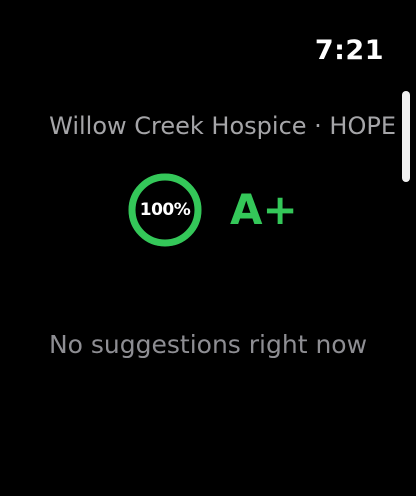  What do you see at coordinates (406, 136) in the screenshot?
I see `scroll-indicator` at bounding box center [406, 136].